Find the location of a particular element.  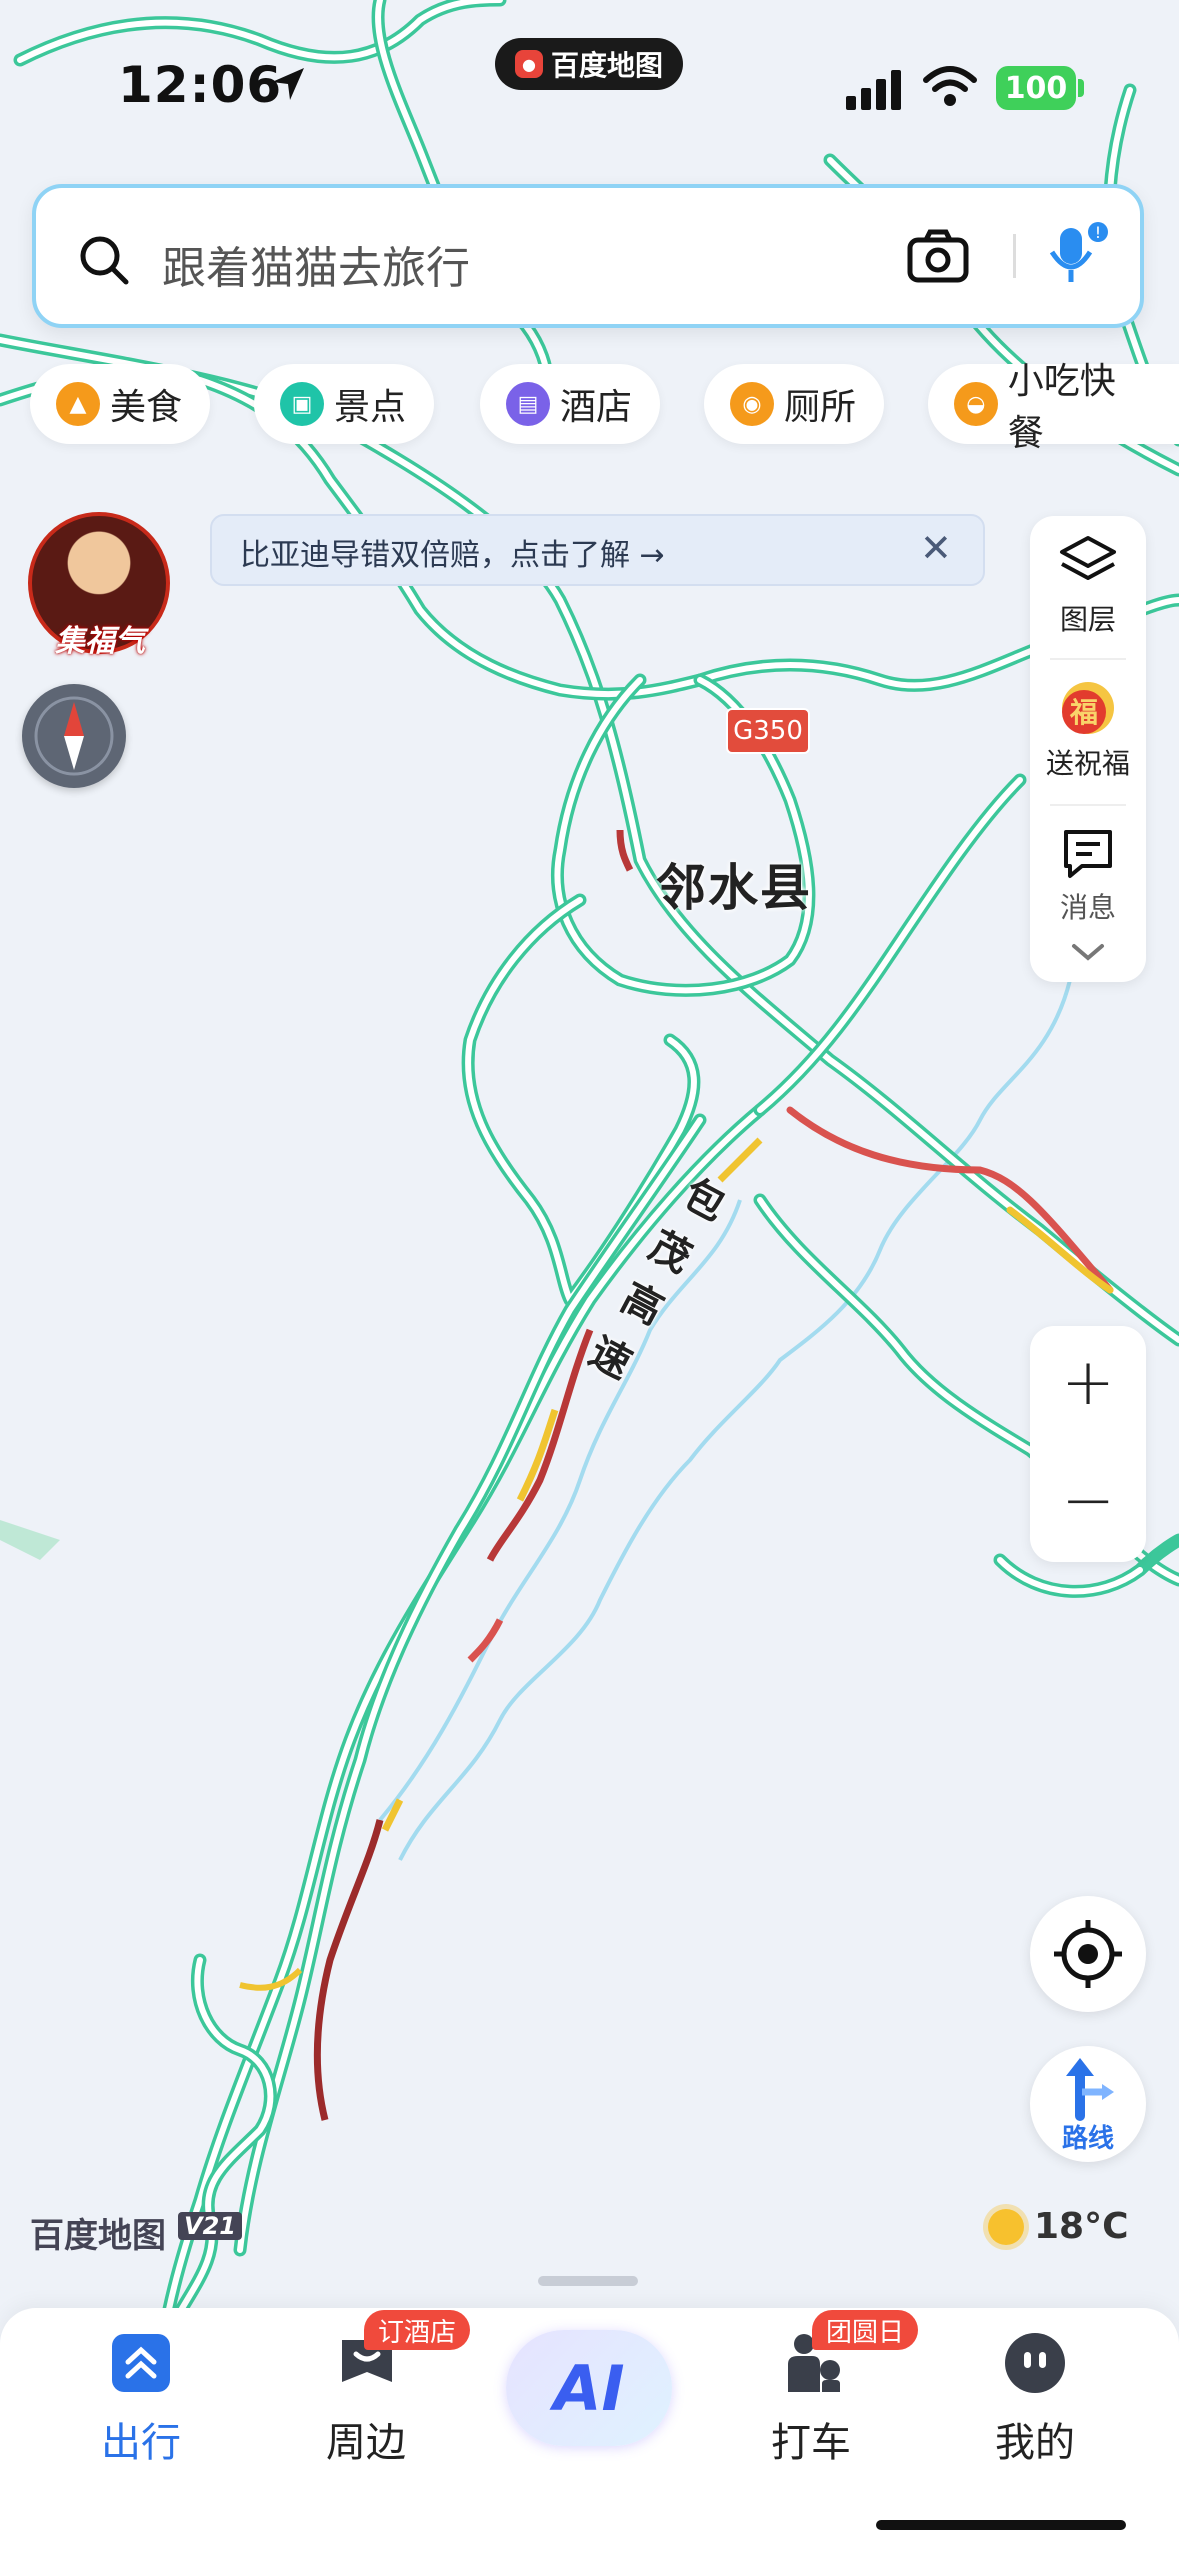

nav-travel: 出行 is located at coordinates (141, 2439).